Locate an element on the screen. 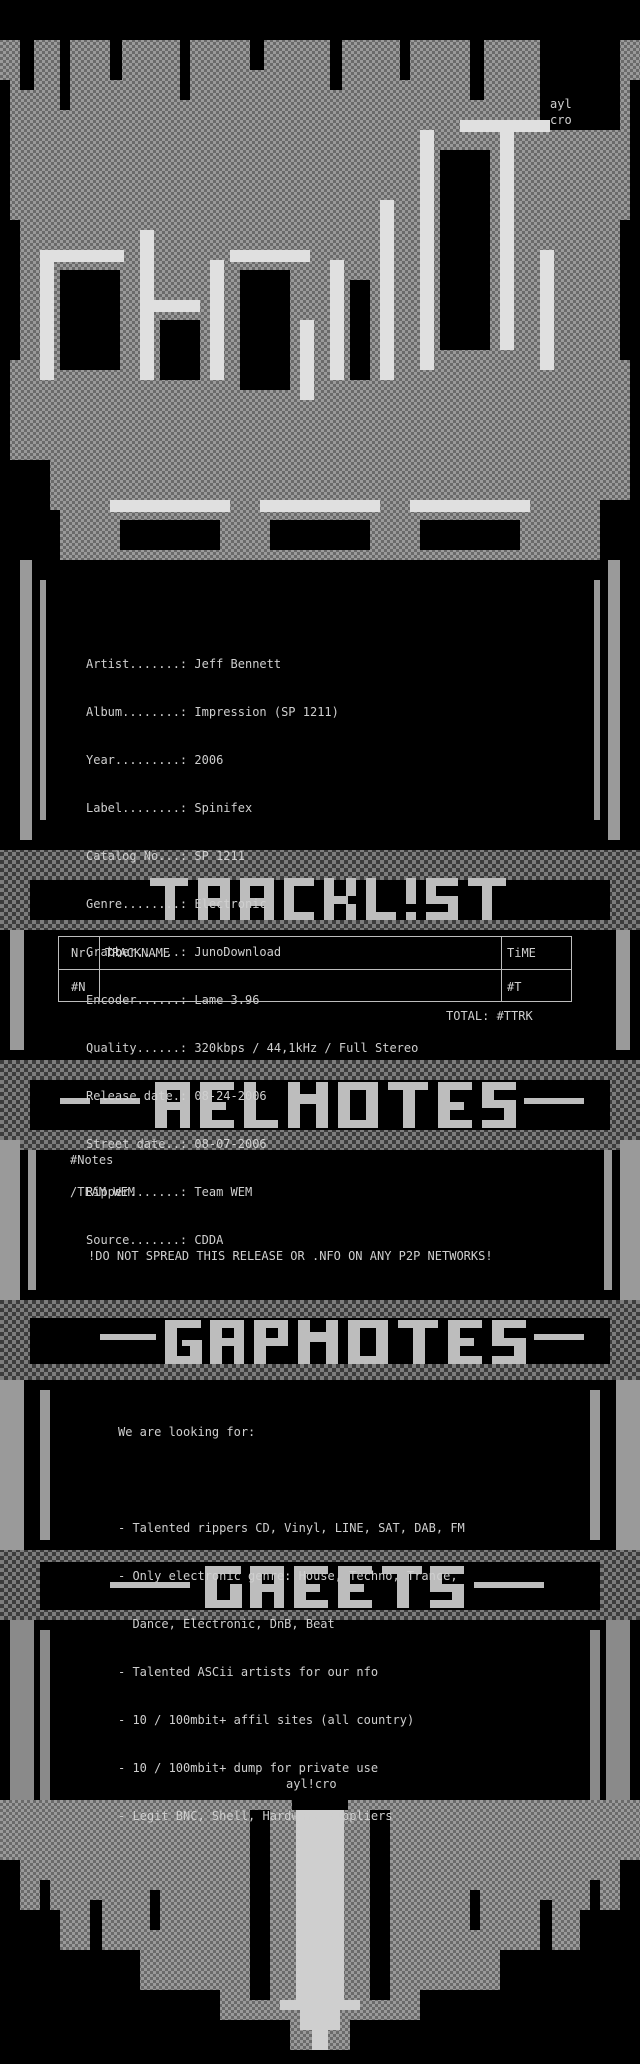  info-label: Catalog No...: is located at coordinates (137, 856).